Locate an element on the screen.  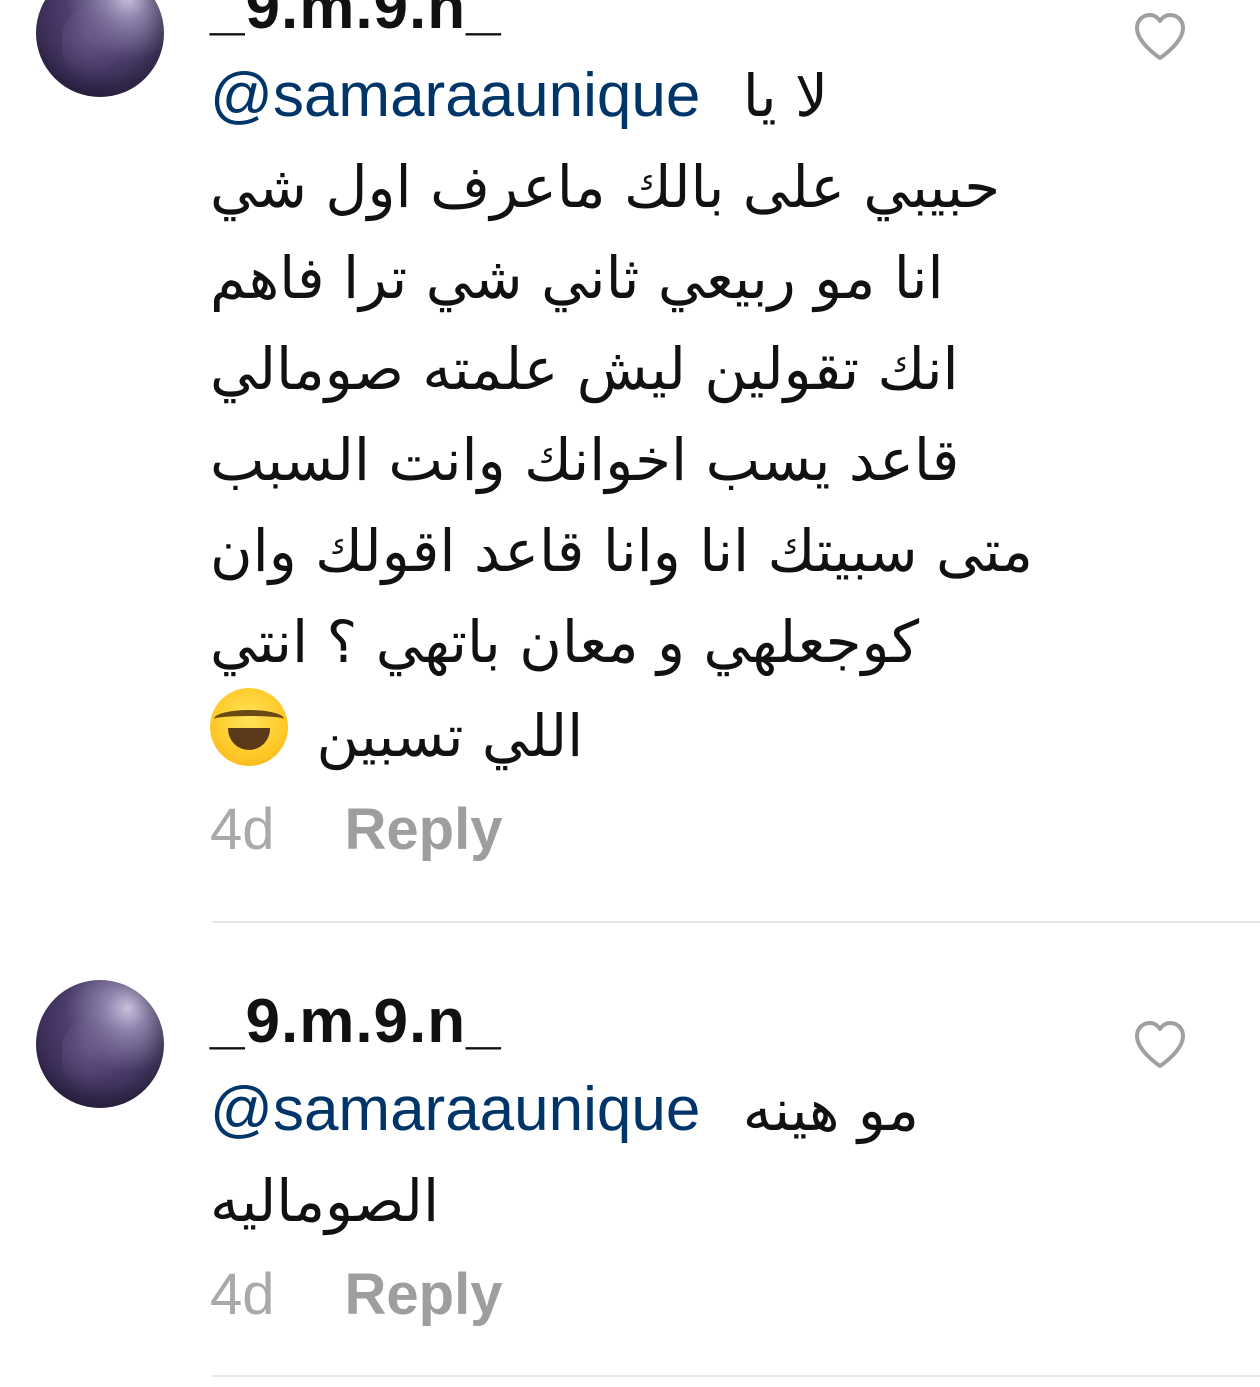
comment-last-line: اللي تسبين is located at coordinates (660, 735).